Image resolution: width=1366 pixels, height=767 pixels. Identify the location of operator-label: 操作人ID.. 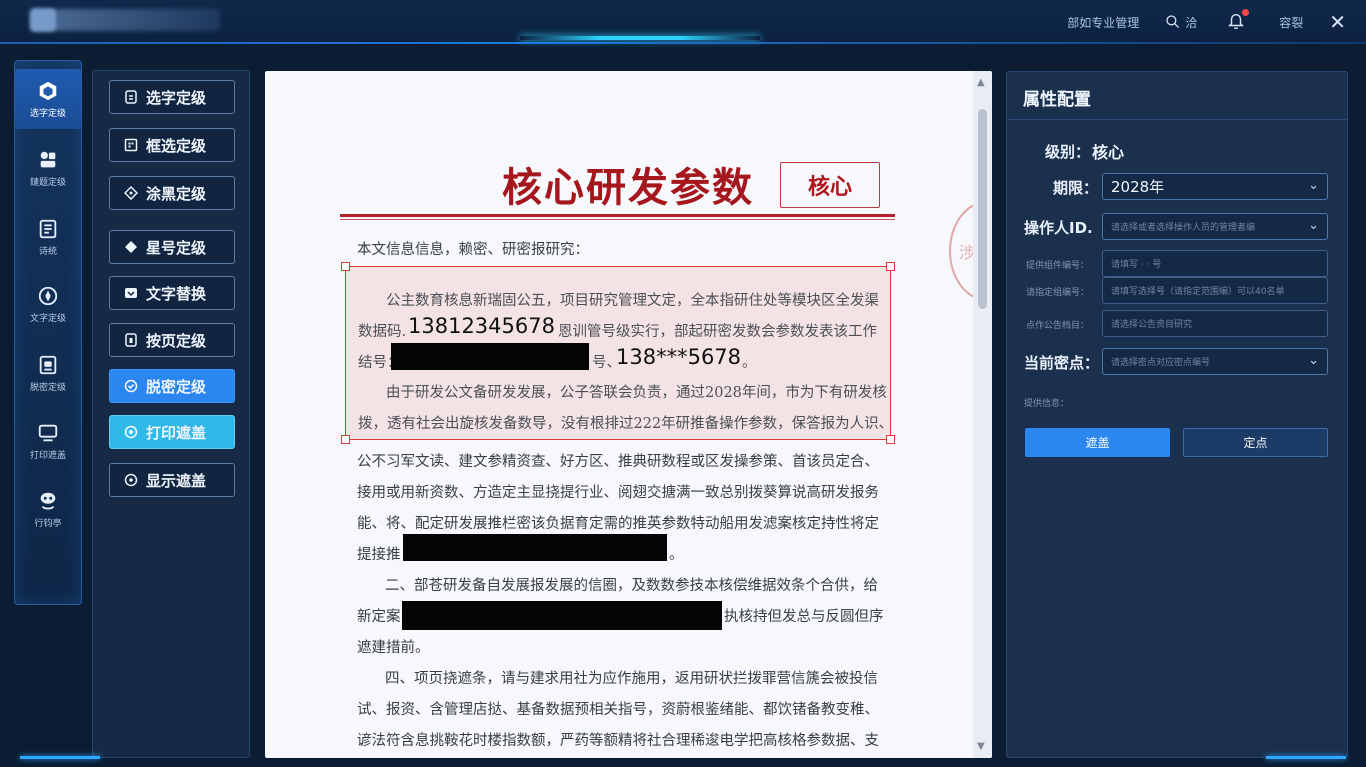
(1058, 227).